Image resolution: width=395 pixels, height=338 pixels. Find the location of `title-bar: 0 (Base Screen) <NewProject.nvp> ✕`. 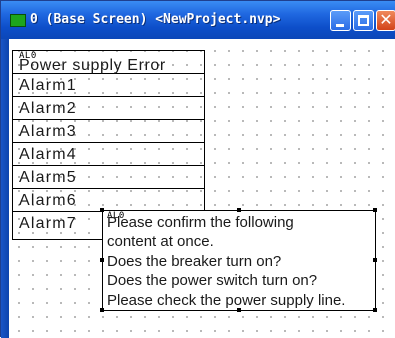

title-bar: 0 (Base Screen) <NewProject.nvp> ✕ is located at coordinates (198, 20).